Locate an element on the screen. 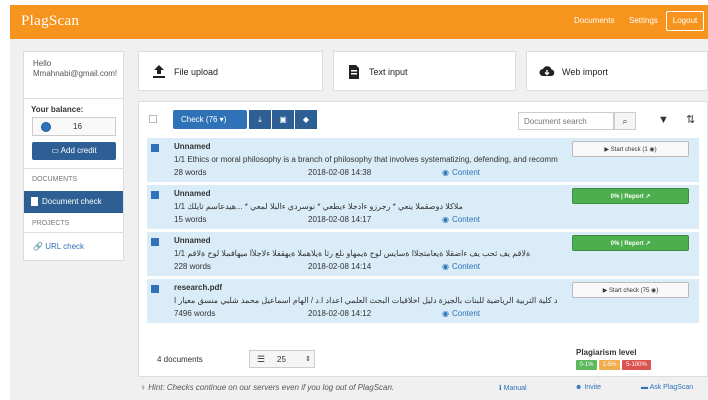 Image resolution: width=708 pixels, height=400 pixels. nav-settings: Settings is located at coordinates (643, 20).